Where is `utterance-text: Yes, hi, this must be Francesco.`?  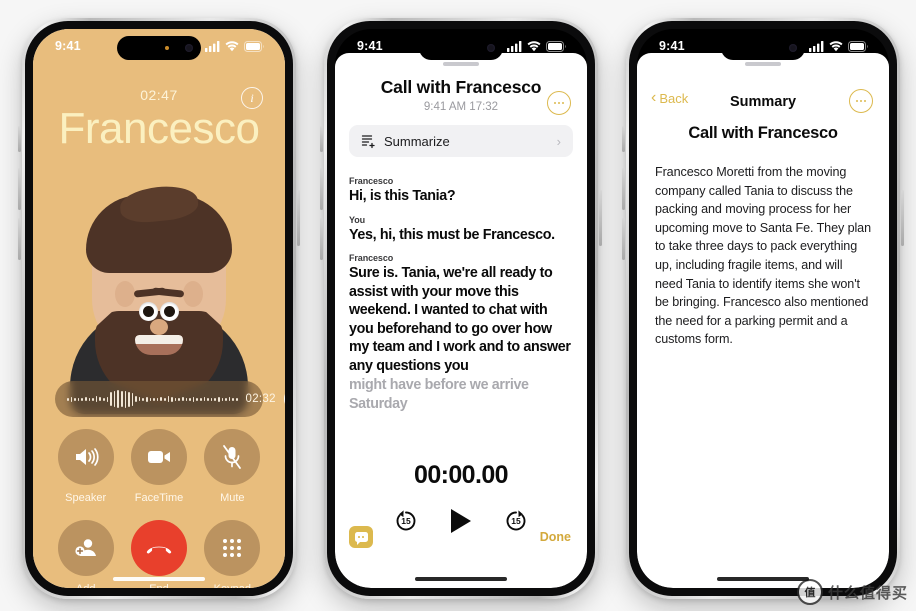
utterance-text: Yes, hi, this must be Francesco. is located at coordinates (452, 234).